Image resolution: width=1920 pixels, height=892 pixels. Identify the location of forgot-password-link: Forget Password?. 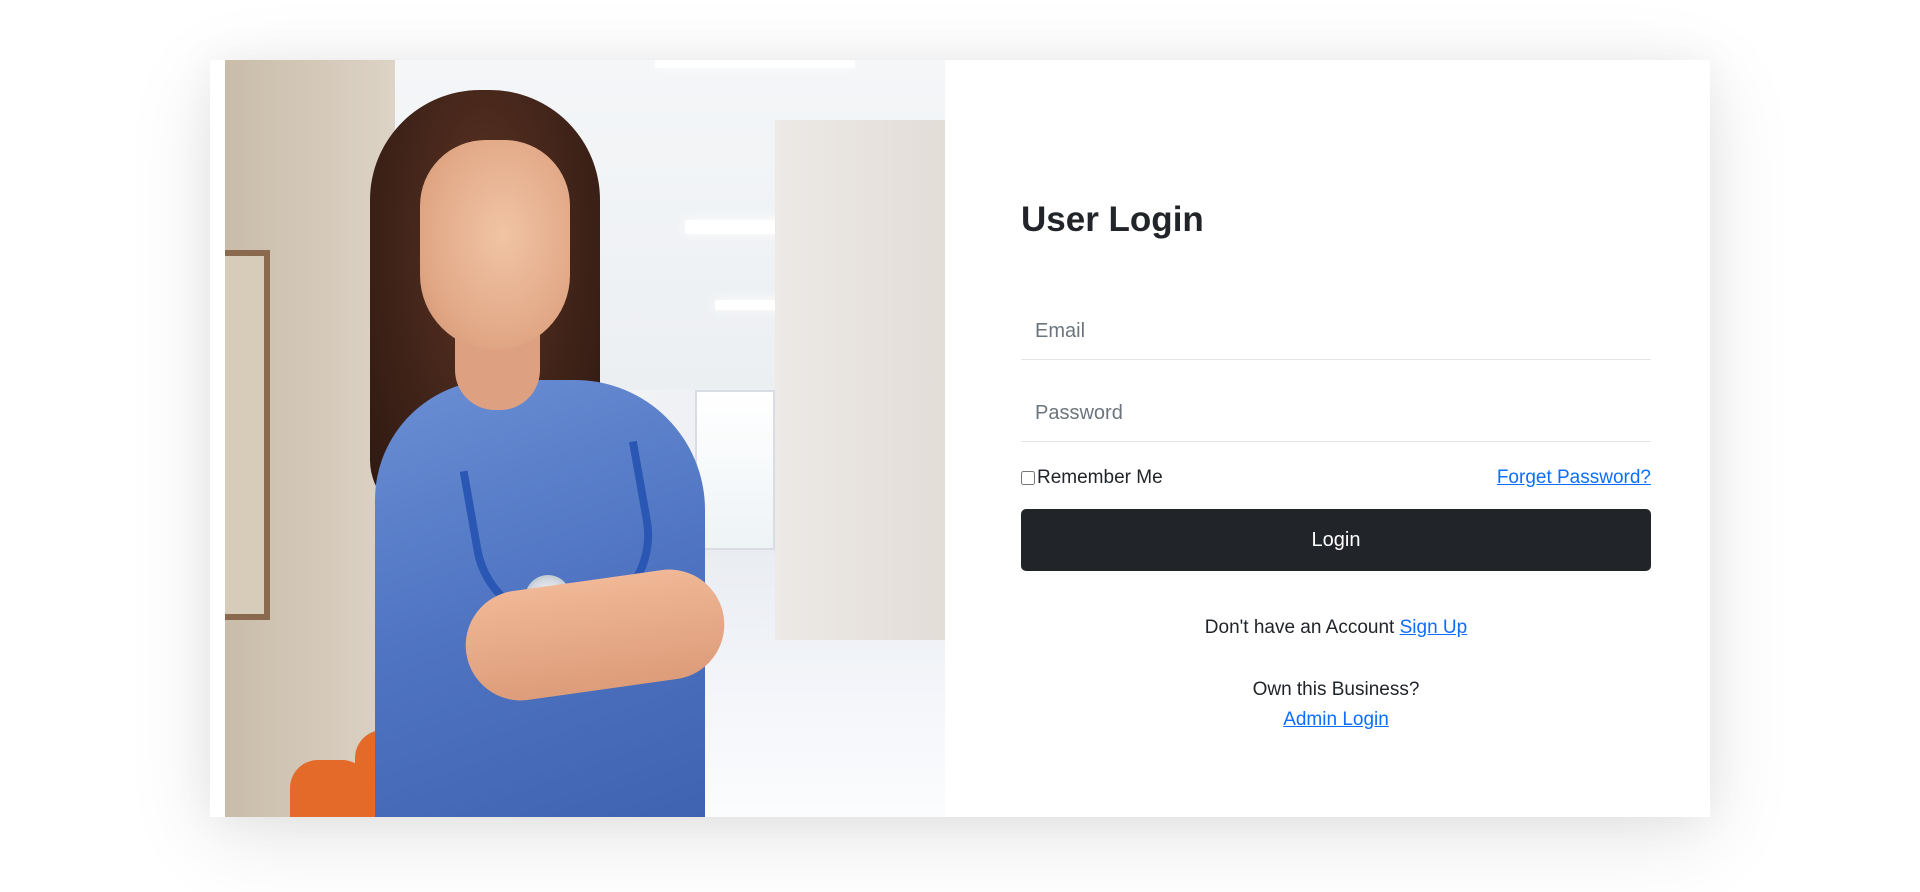
(1574, 478).